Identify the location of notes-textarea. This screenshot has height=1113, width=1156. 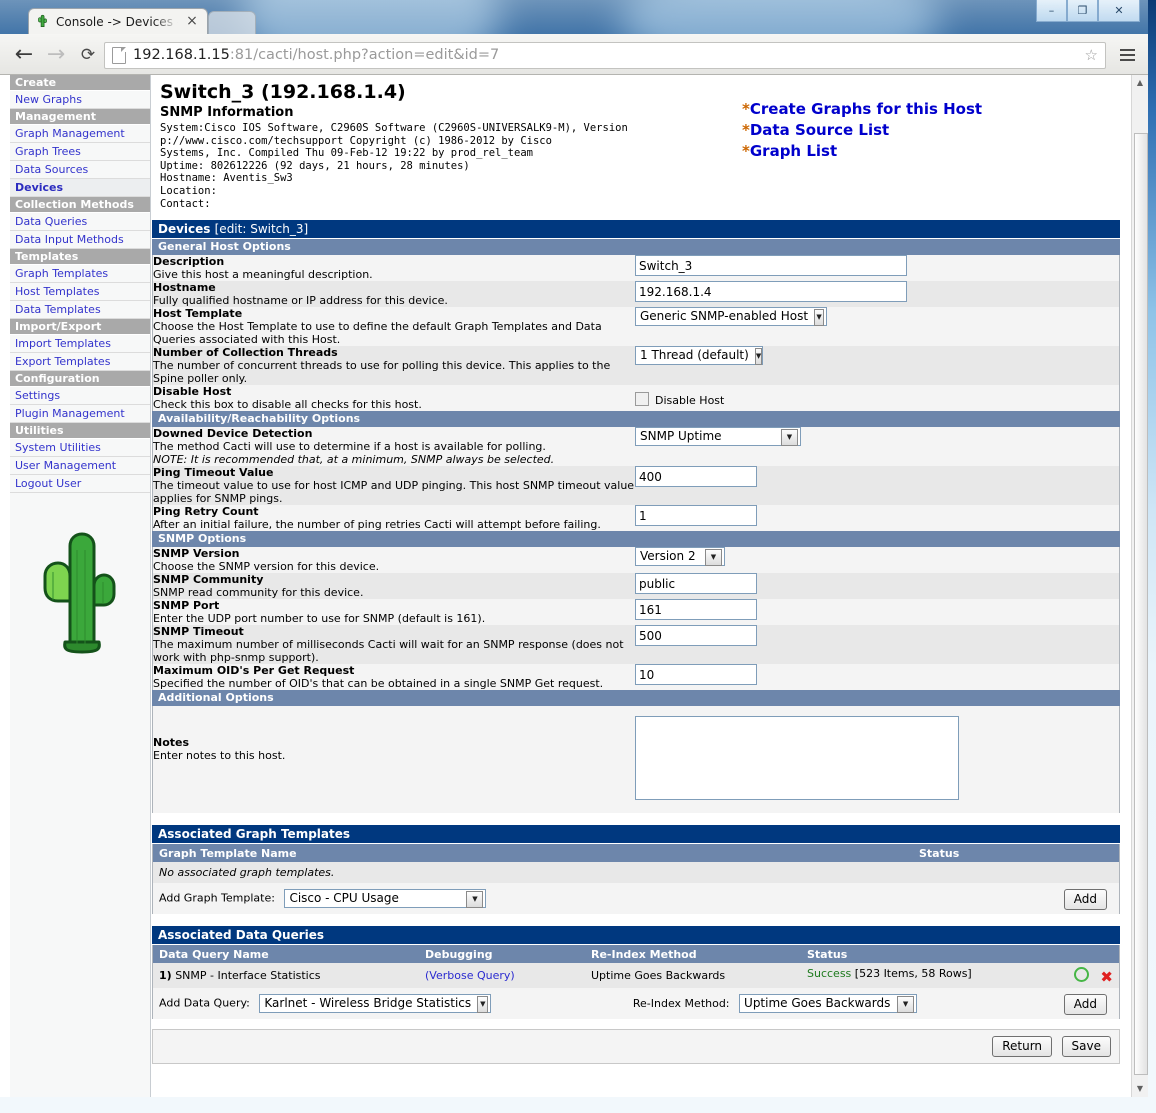
(797, 758).